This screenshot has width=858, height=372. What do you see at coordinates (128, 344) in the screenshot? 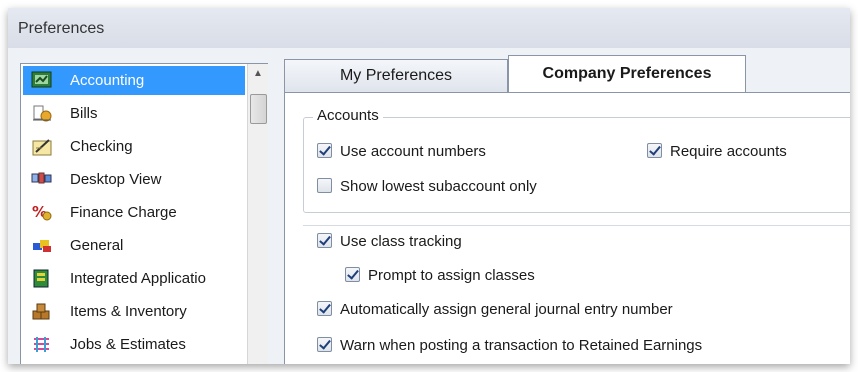
I see `sidebar-item-label: Jobs & Estimates` at bounding box center [128, 344].